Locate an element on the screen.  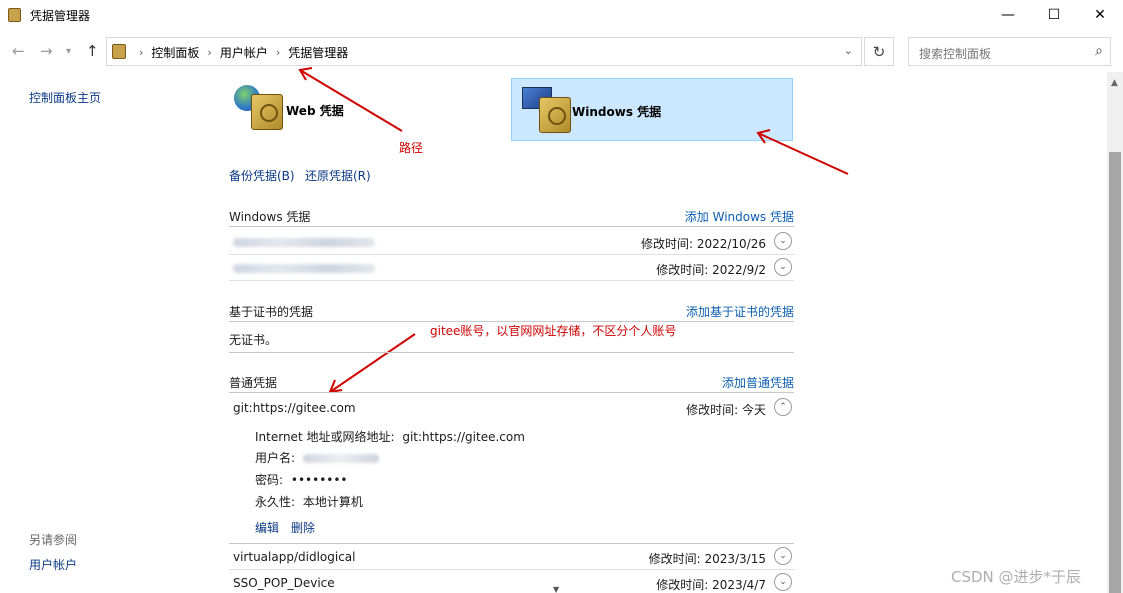
section-title: 基于证书的凭据 is located at coordinates (271, 312).